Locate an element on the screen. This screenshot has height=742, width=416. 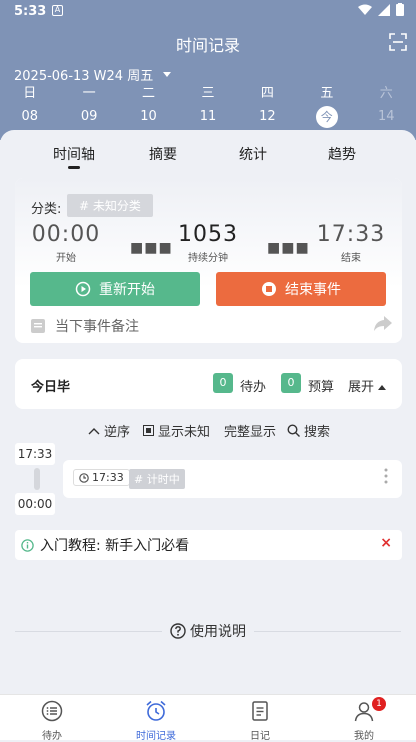
weekday-label: 一 is located at coordinates (89, 93).